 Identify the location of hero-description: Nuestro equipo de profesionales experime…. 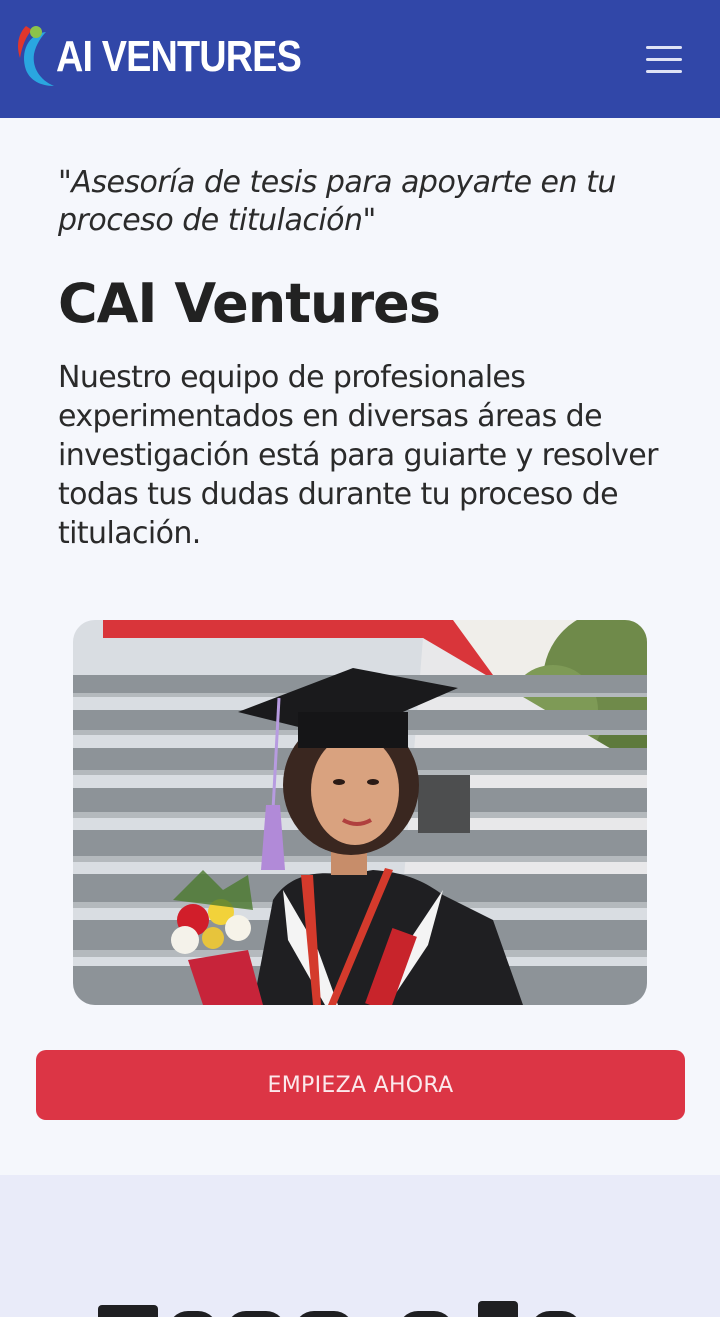
(358, 455).